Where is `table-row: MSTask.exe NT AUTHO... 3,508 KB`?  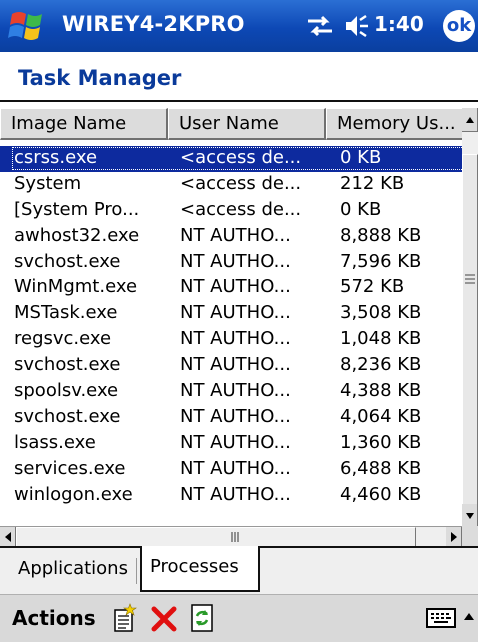
table-row: MSTask.exe NT AUTHO... 3,508 KB is located at coordinates (231, 314).